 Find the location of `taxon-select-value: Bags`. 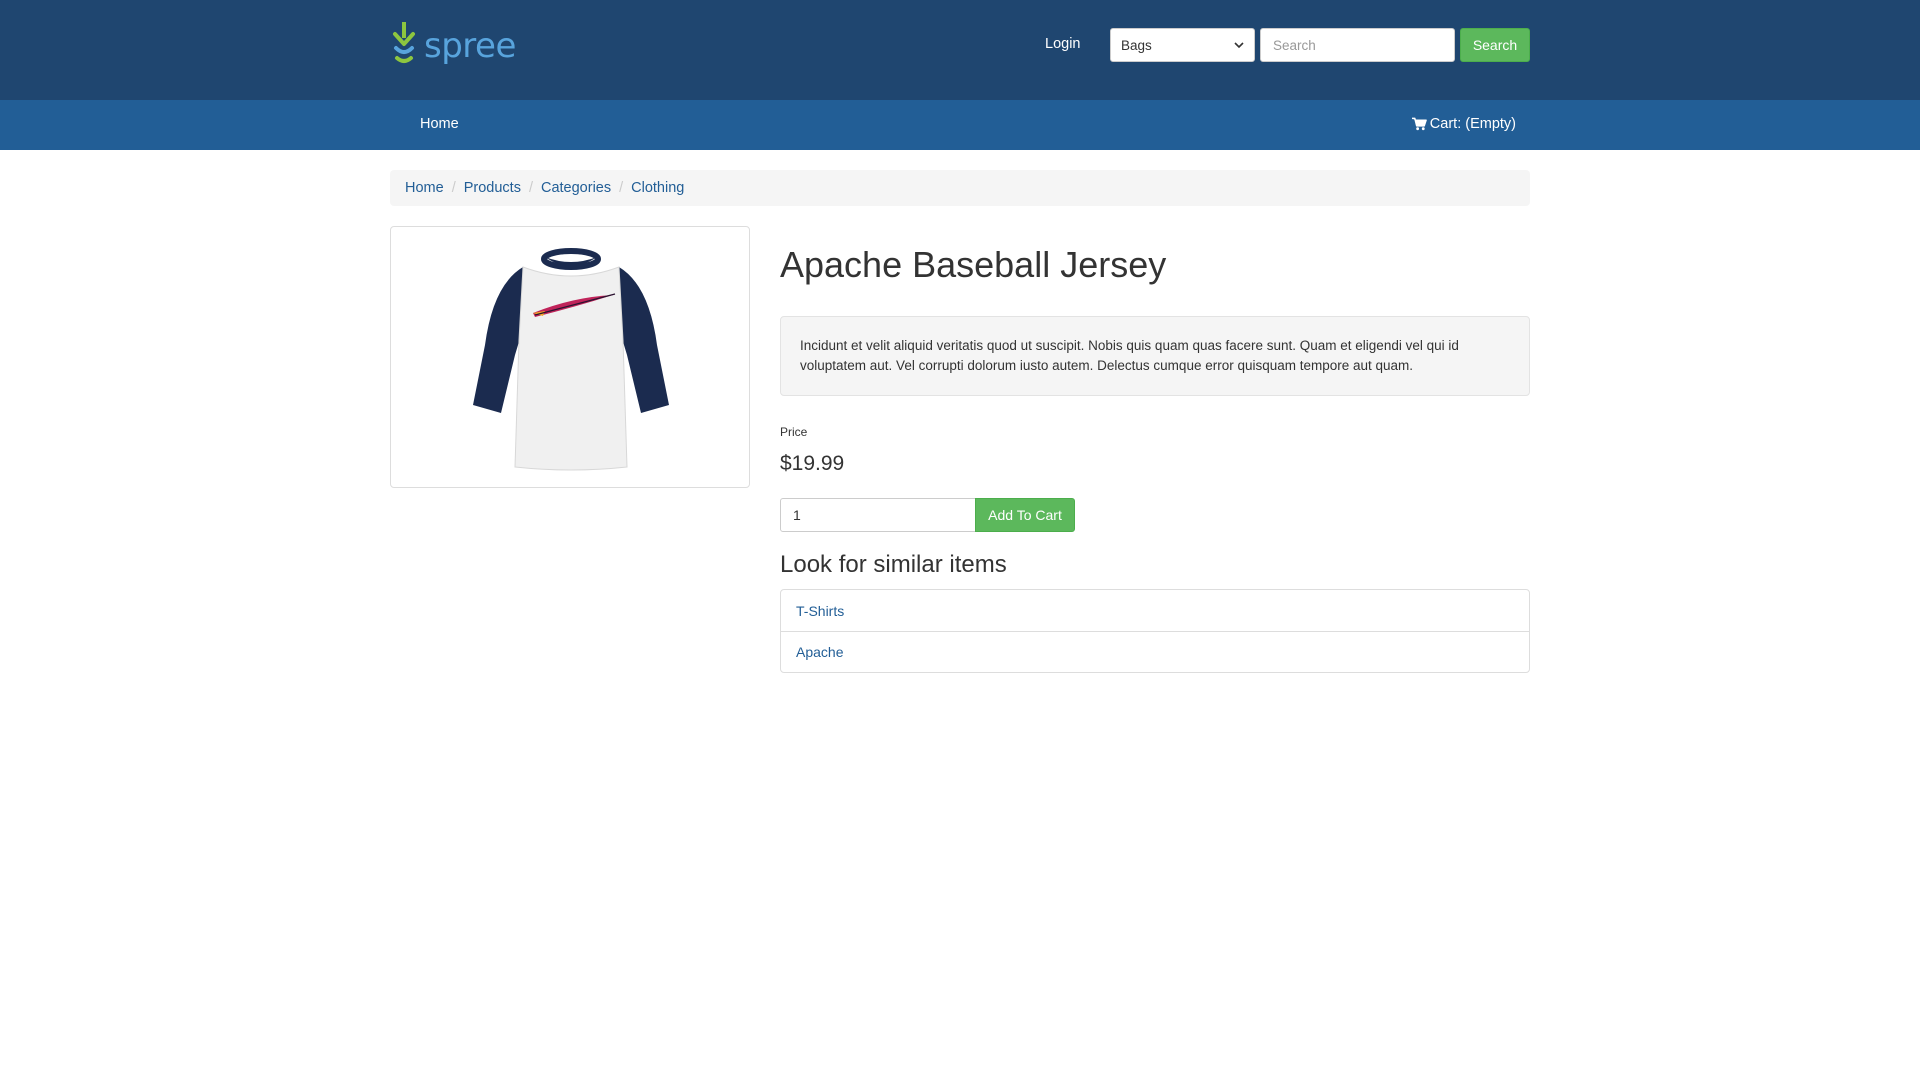

taxon-select-value: Bags is located at coordinates (1136, 45).